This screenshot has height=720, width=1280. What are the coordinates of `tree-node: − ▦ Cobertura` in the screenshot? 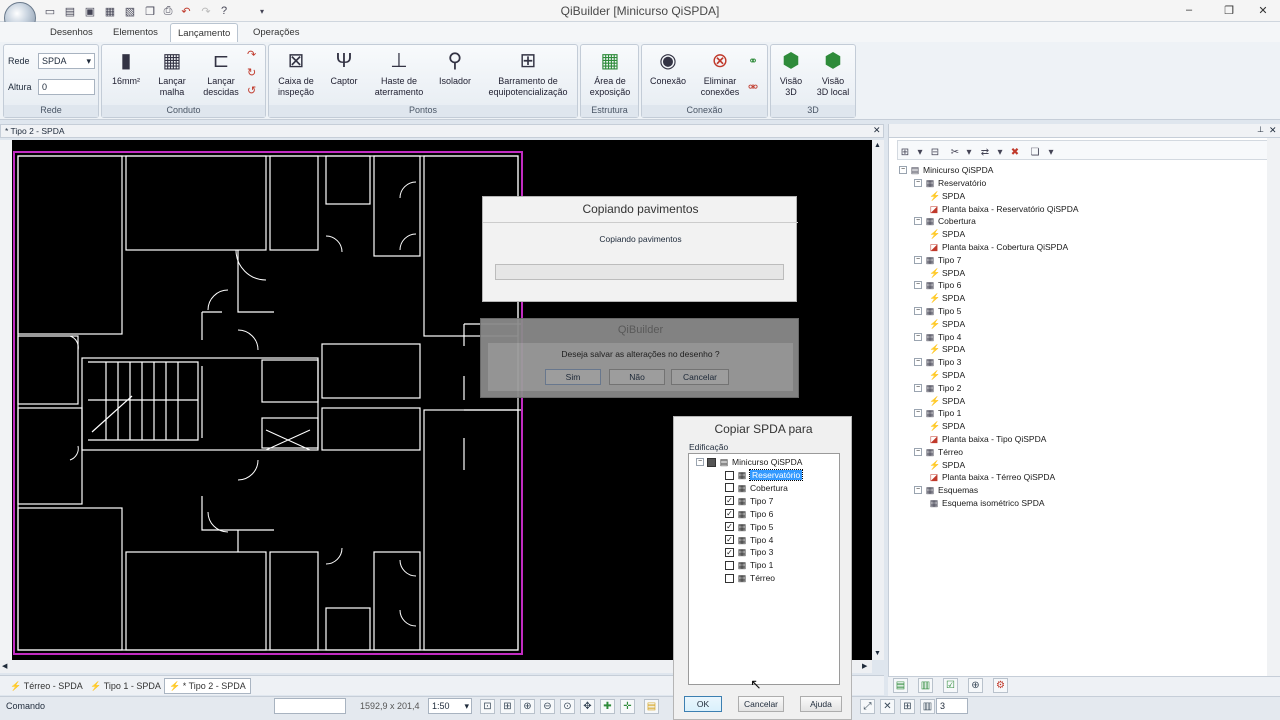 It's located at (945, 221).